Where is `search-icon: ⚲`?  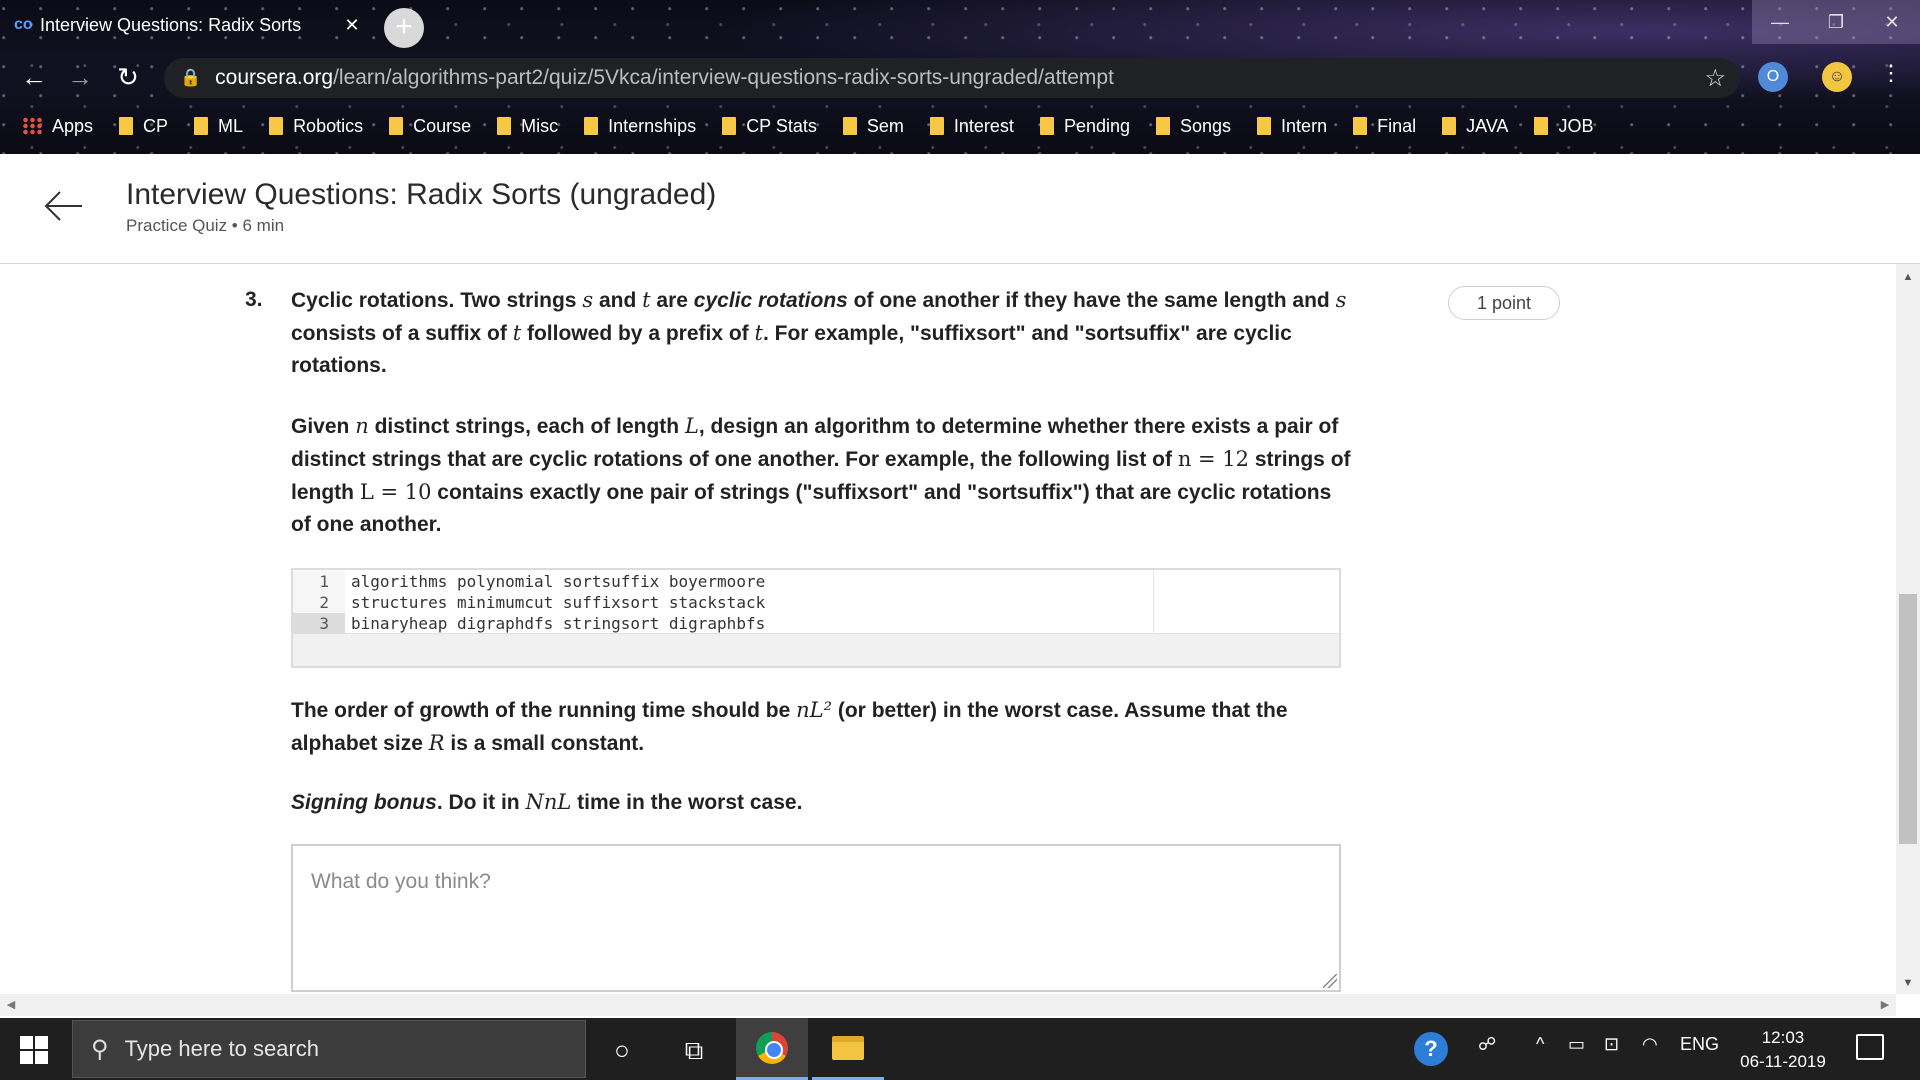
search-icon: ⚲ is located at coordinates (100, 1049).